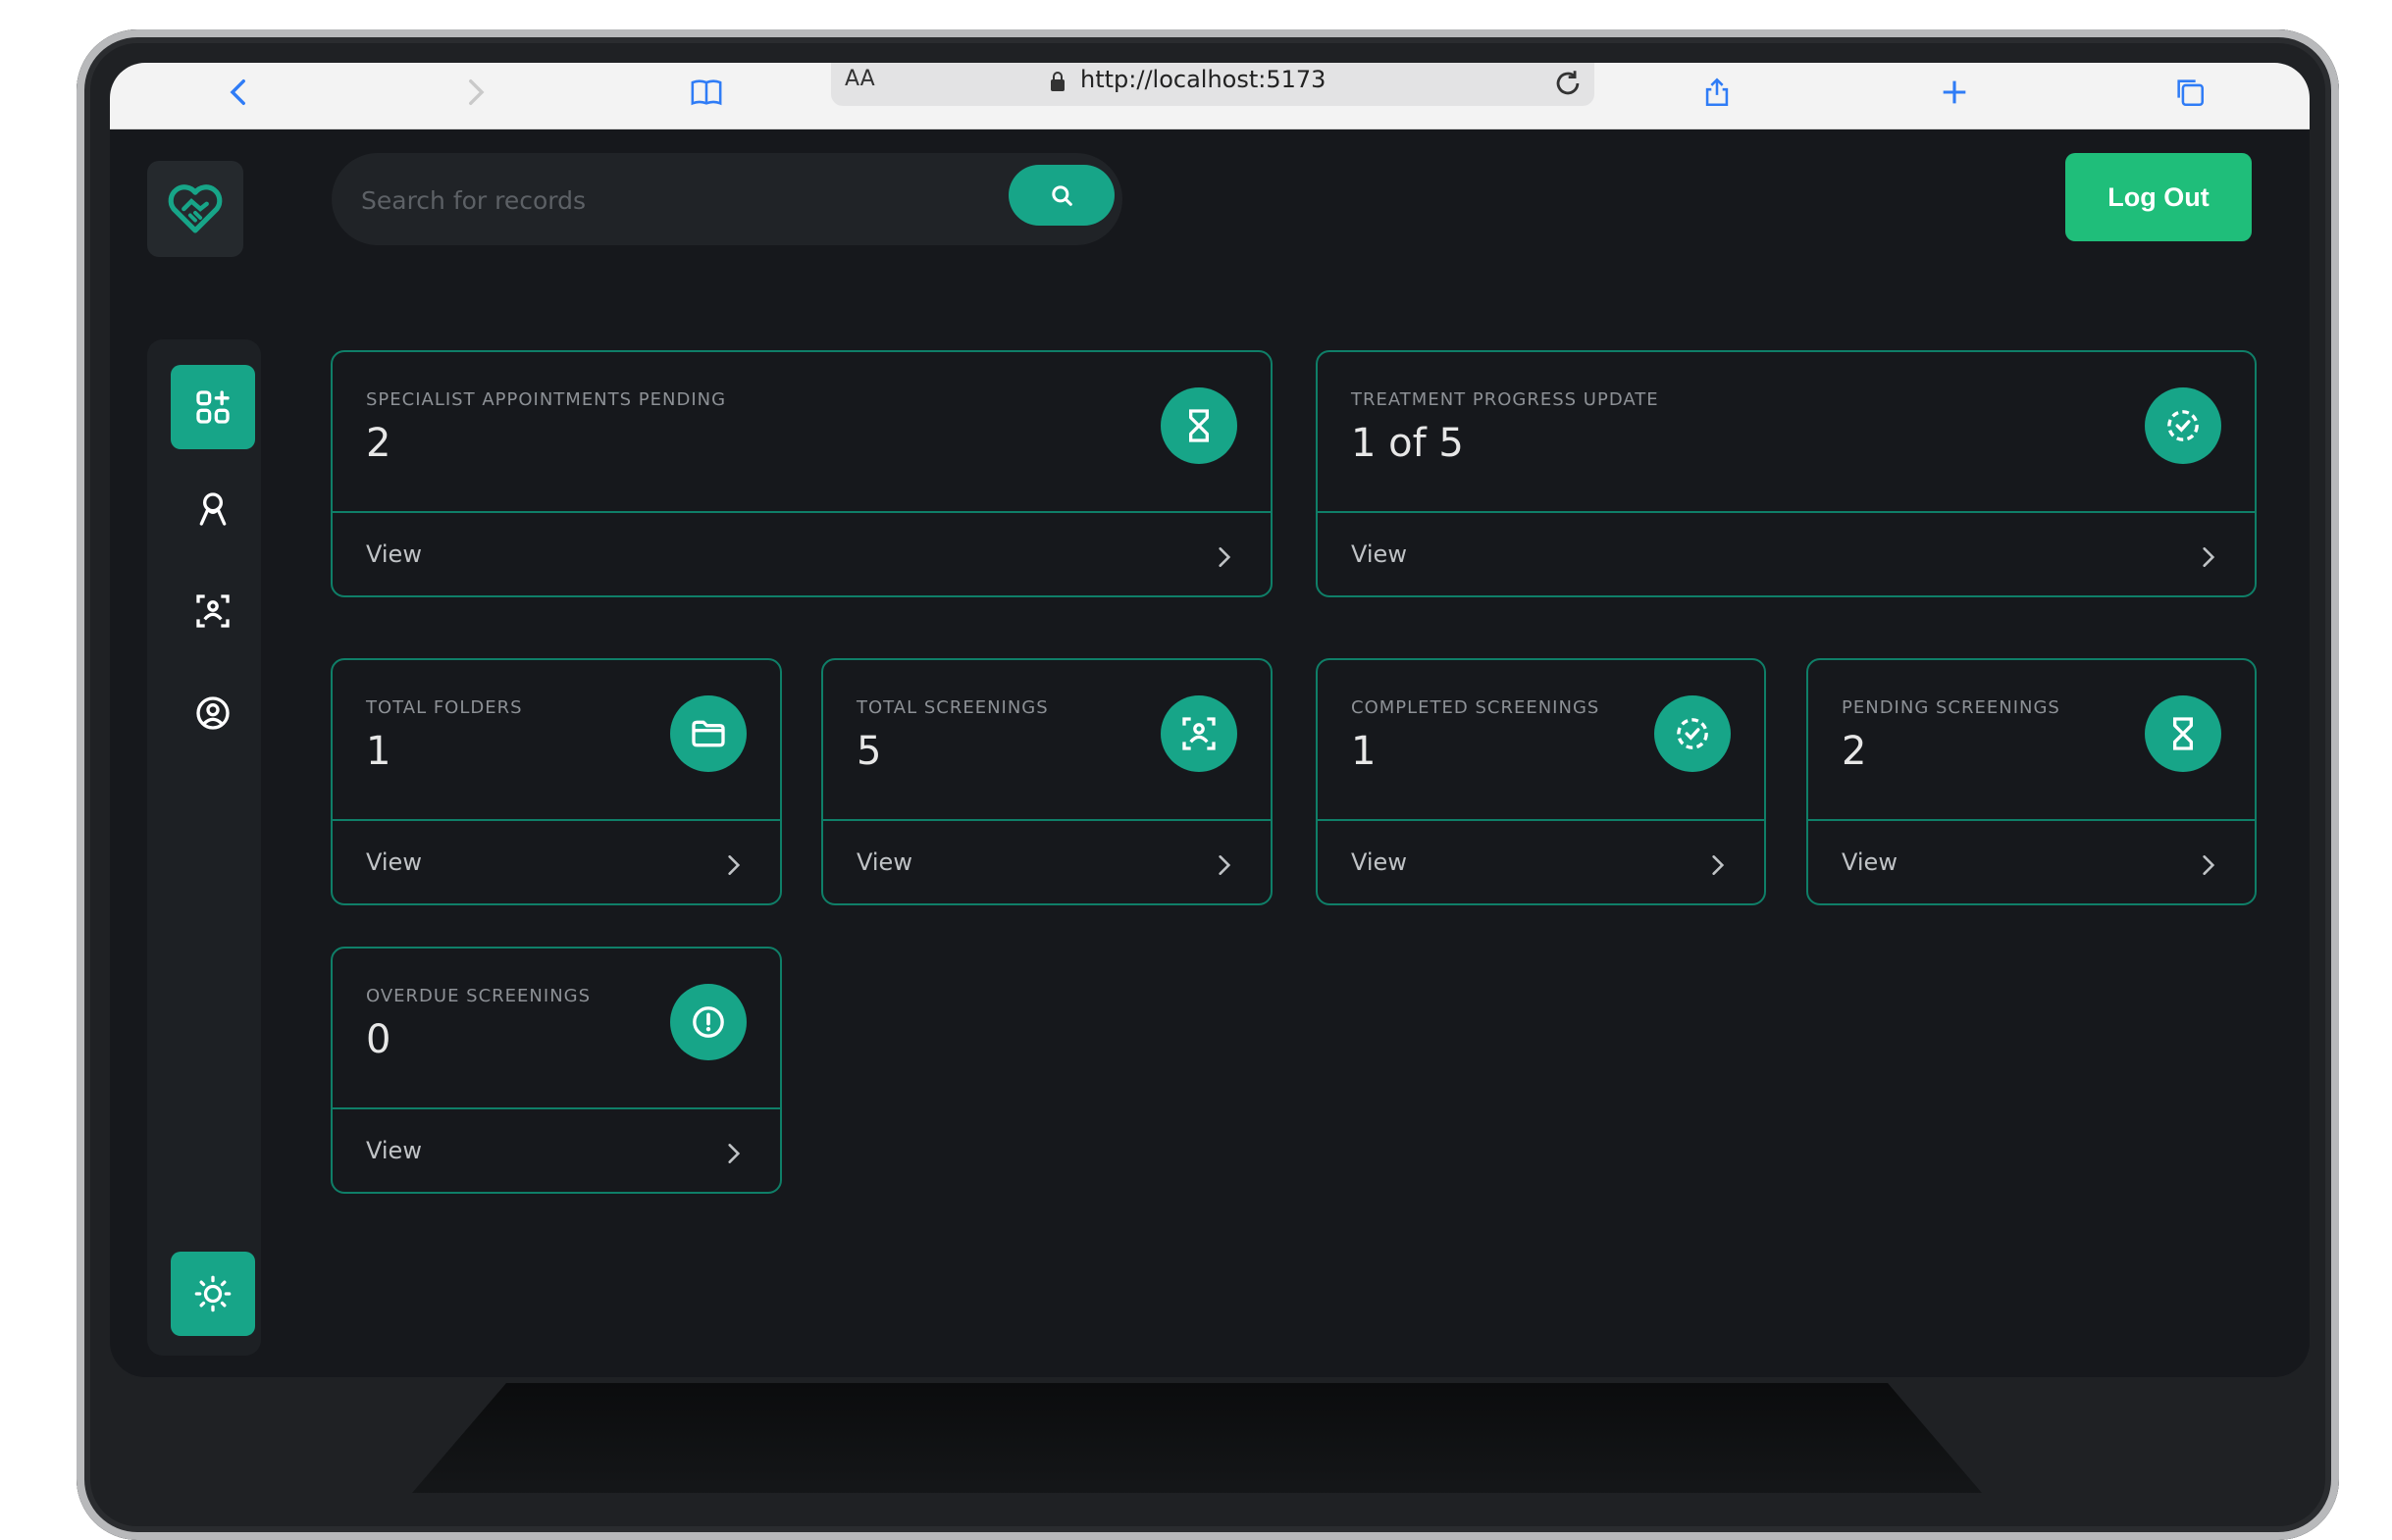 The image size is (2392, 1540). I want to click on card-label: TOTAL FOLDERS, so click(444, 707).